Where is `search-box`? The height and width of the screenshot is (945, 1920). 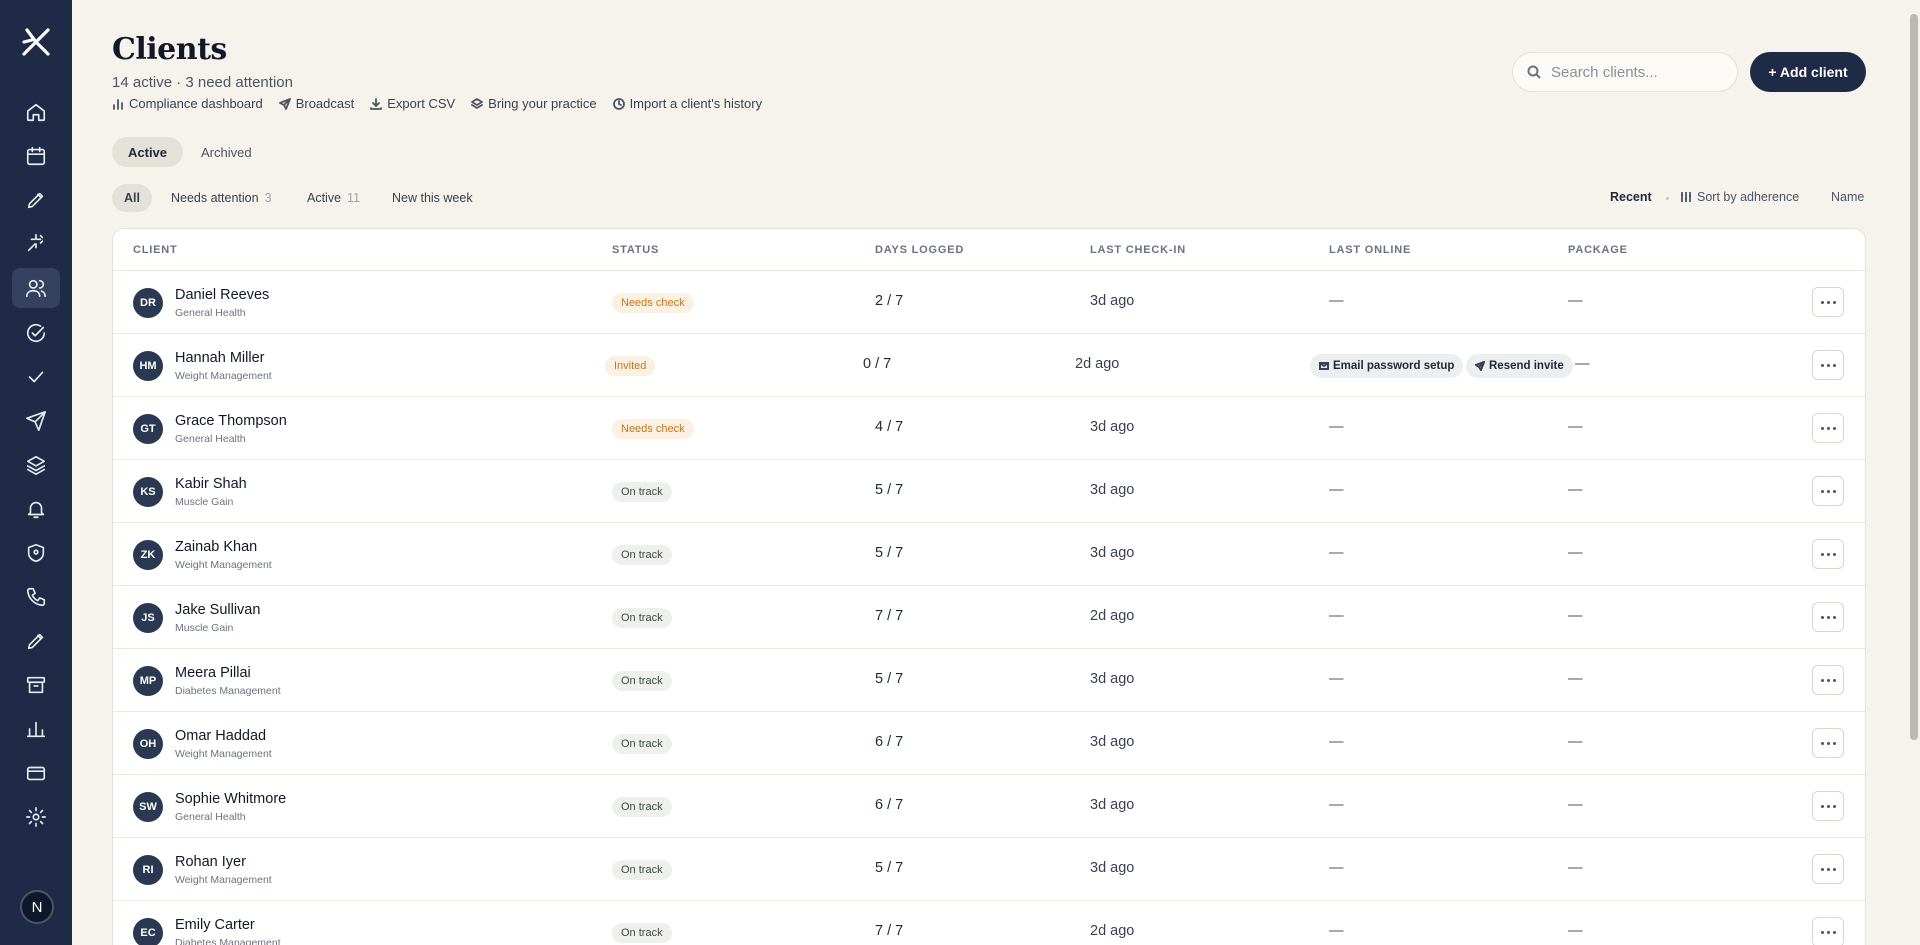
search-box is located at coordinates (1625, 72).